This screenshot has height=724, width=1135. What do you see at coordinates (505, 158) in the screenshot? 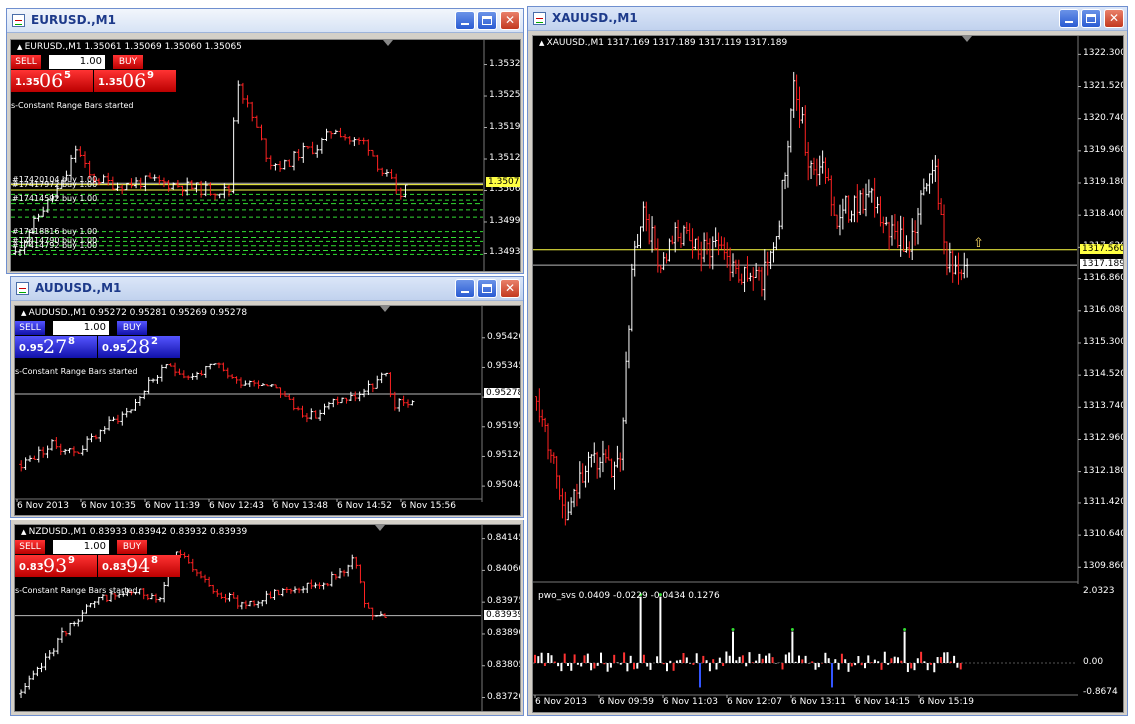
I see `price-tick-label: 1.35125` at bounding box center [505, 158].